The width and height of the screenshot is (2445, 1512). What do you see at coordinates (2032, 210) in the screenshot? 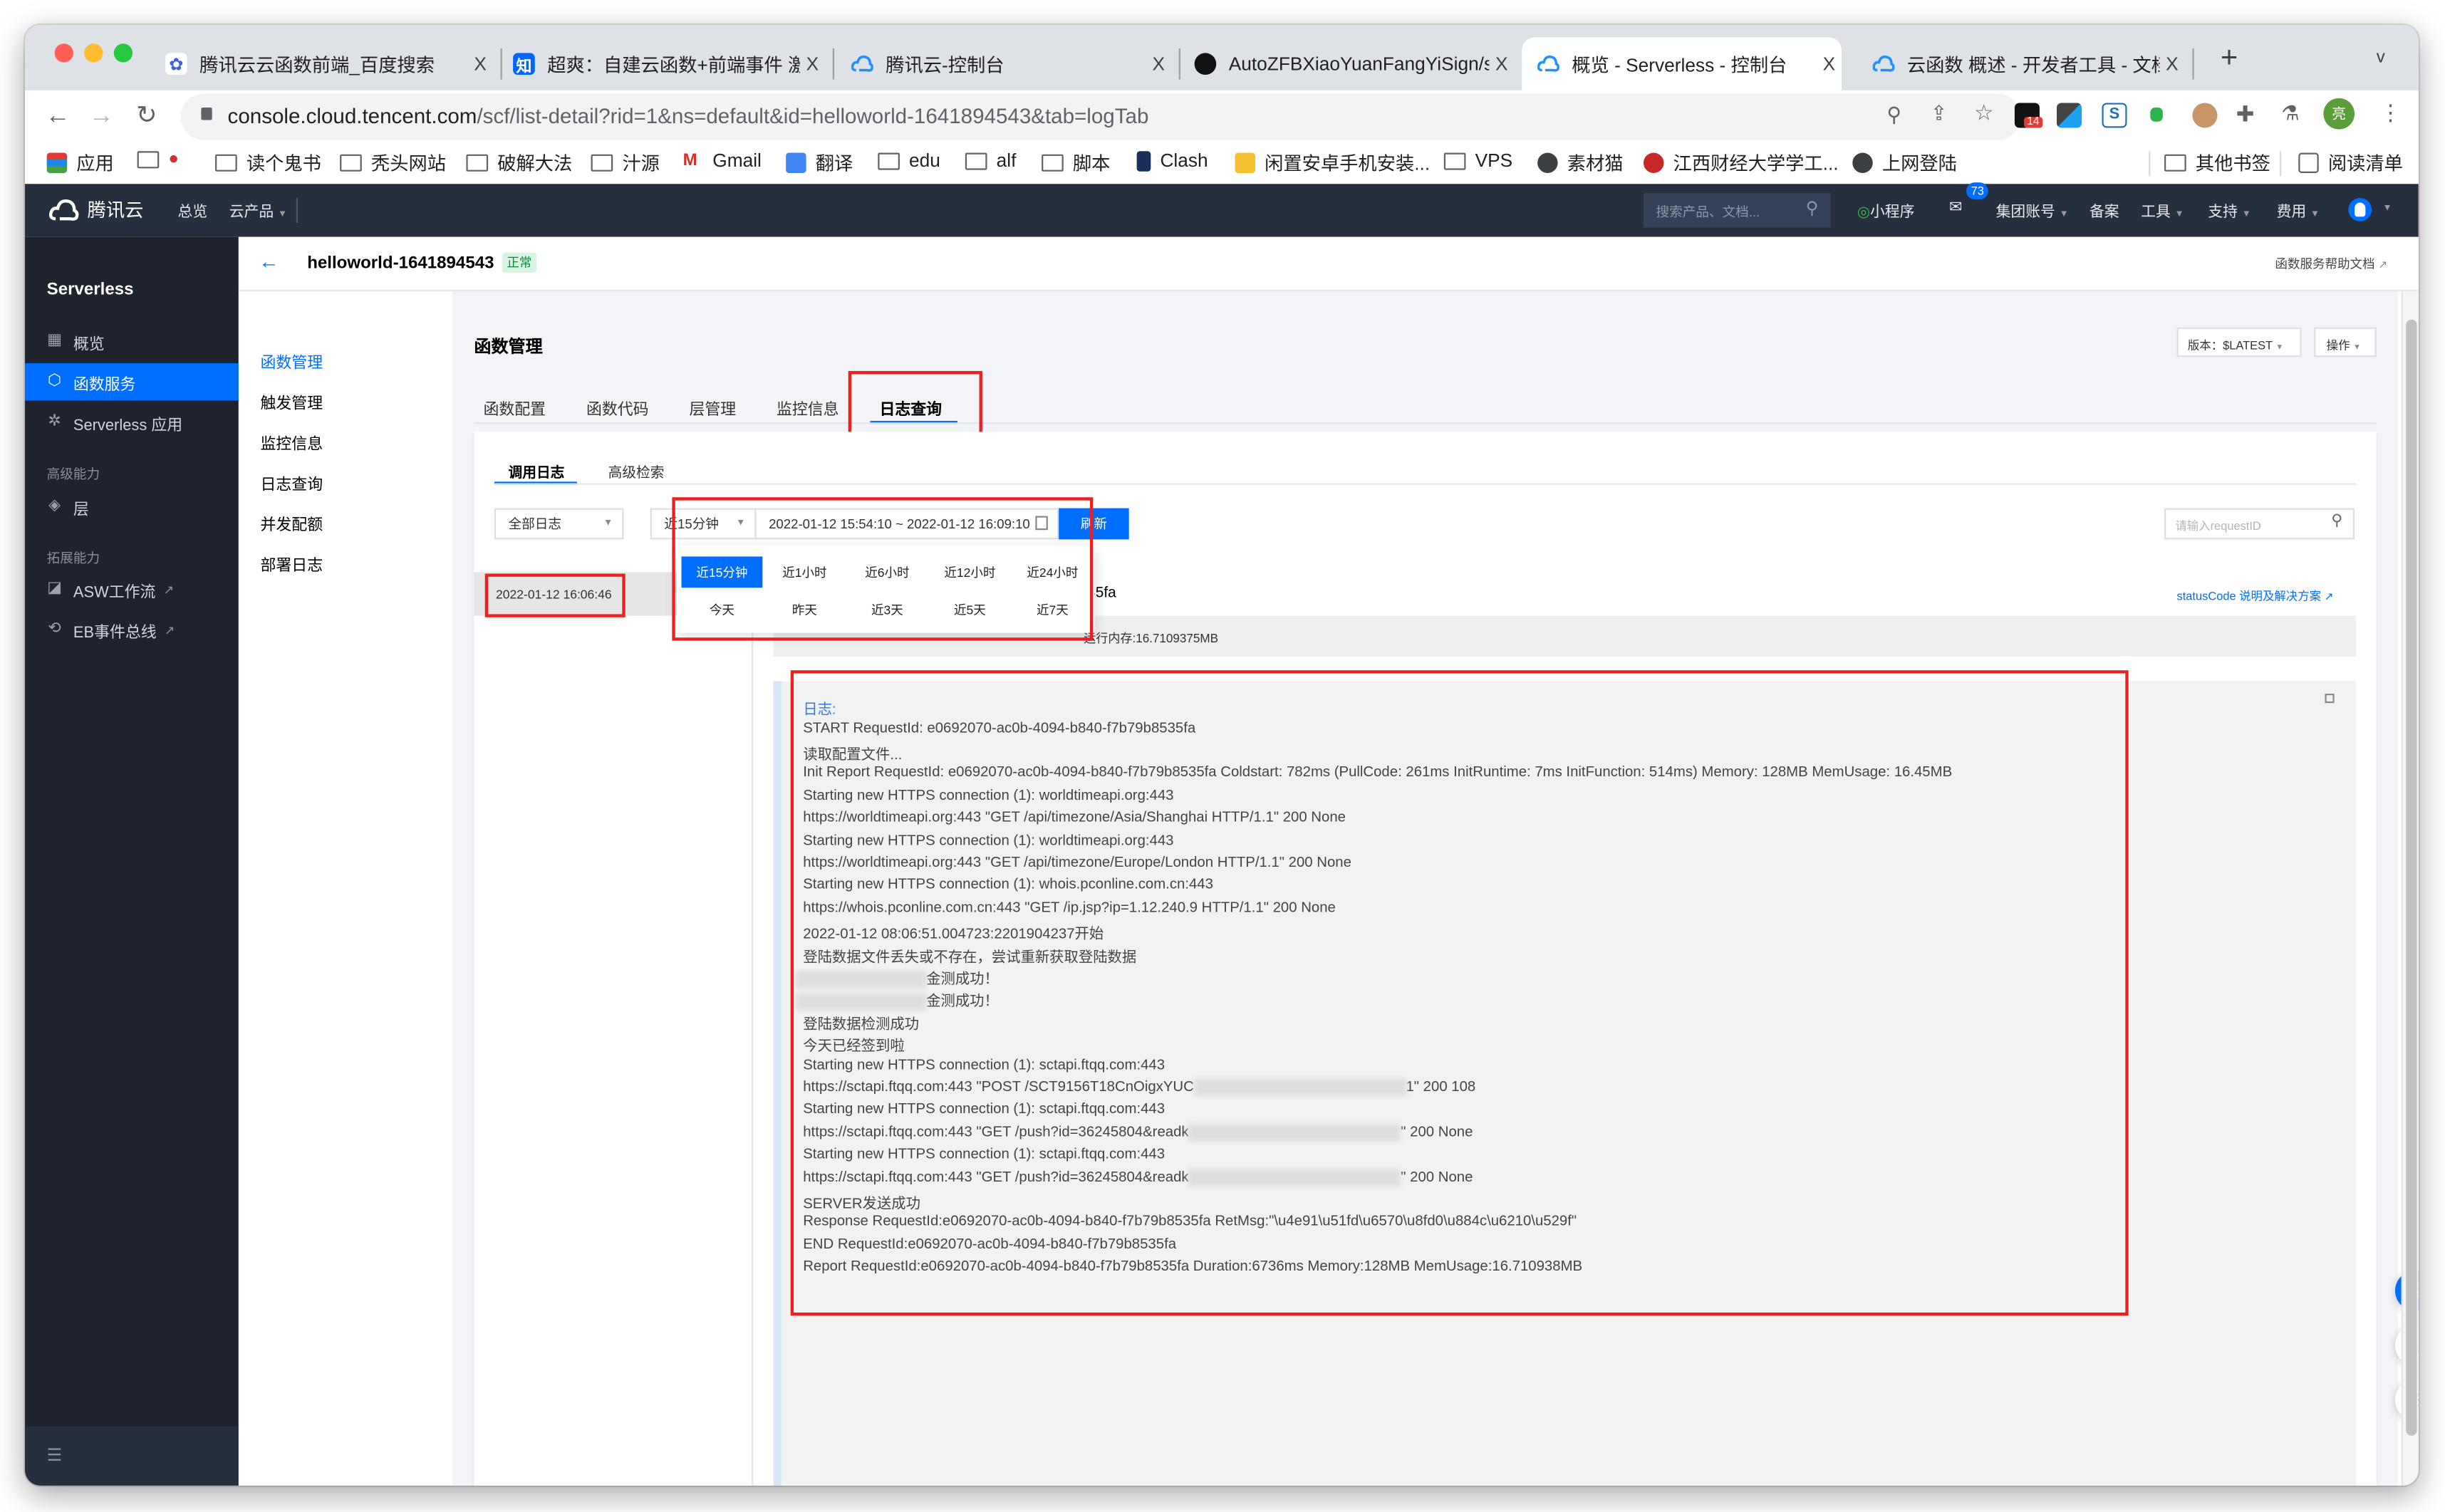
I see `nav-group-account: 集团账号 ▼` at bounding box center [2032, 210].